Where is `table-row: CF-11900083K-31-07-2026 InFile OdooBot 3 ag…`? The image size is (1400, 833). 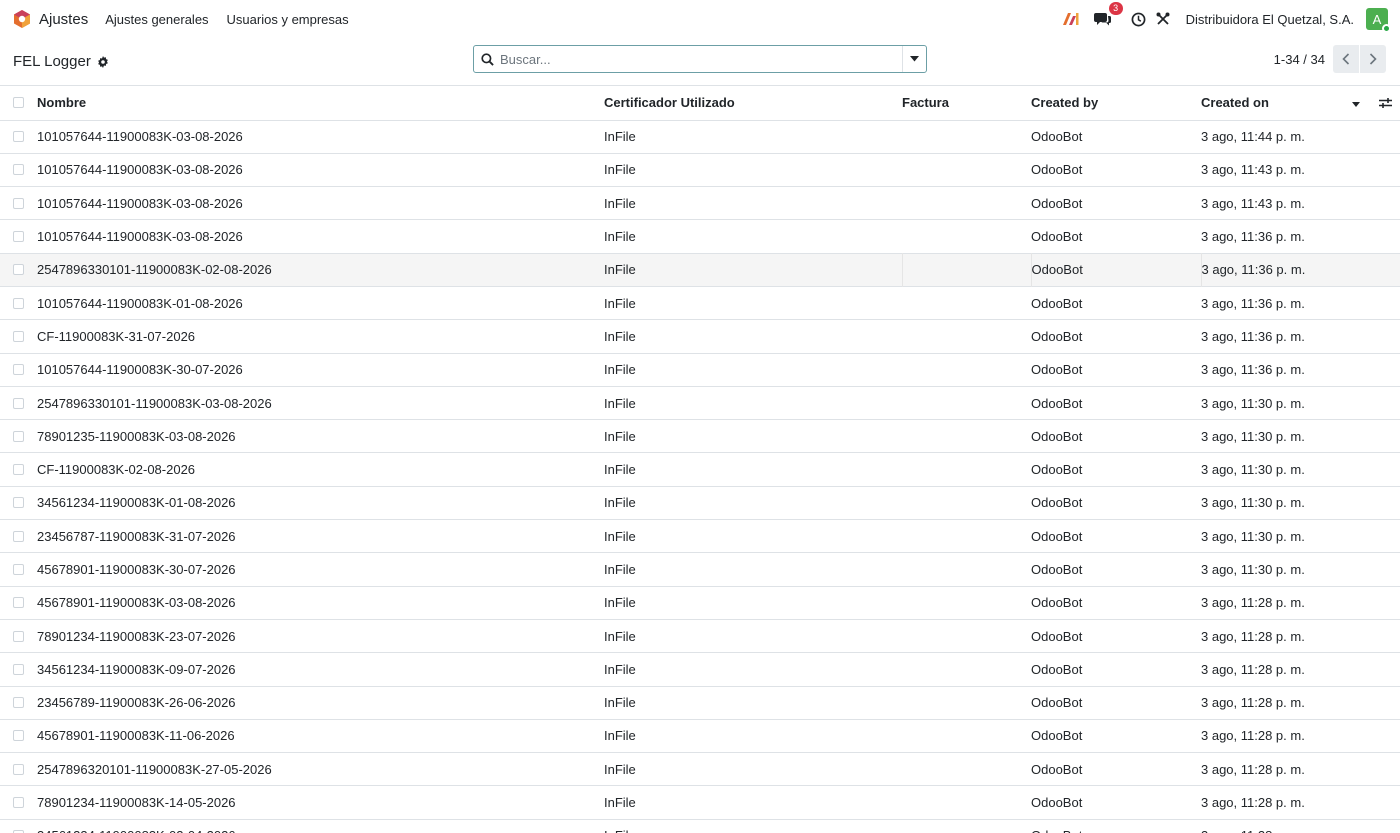 table-row: CF-11900083K-31-07-2026 InFile OdooBot 3 ag… is located at coordinates (700, 337).